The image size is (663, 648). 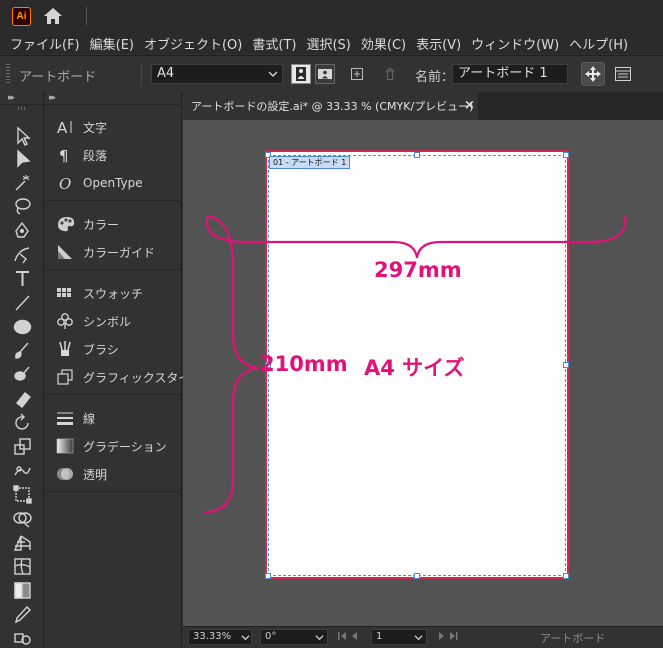 I want to click on panel-item-graphic-styles: グラフィックスタイル, so click(x=123, y=377).